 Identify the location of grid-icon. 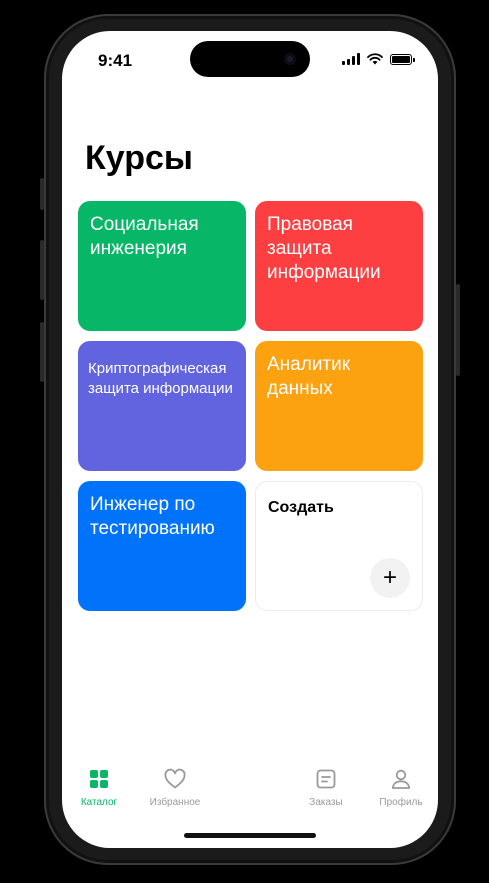
(99, 779).